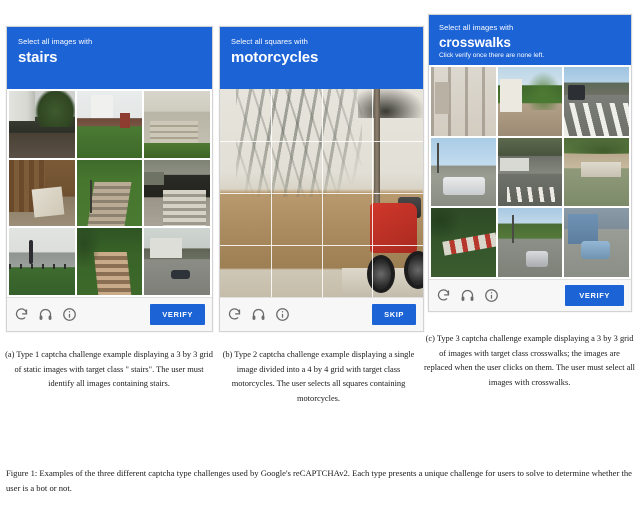 The height and width of the screenshot is (507, 637). What do you see at coordinates (430, 338) in the screenshot?
I see `subcaption-label: (c)` at bounding box center [430, 338].